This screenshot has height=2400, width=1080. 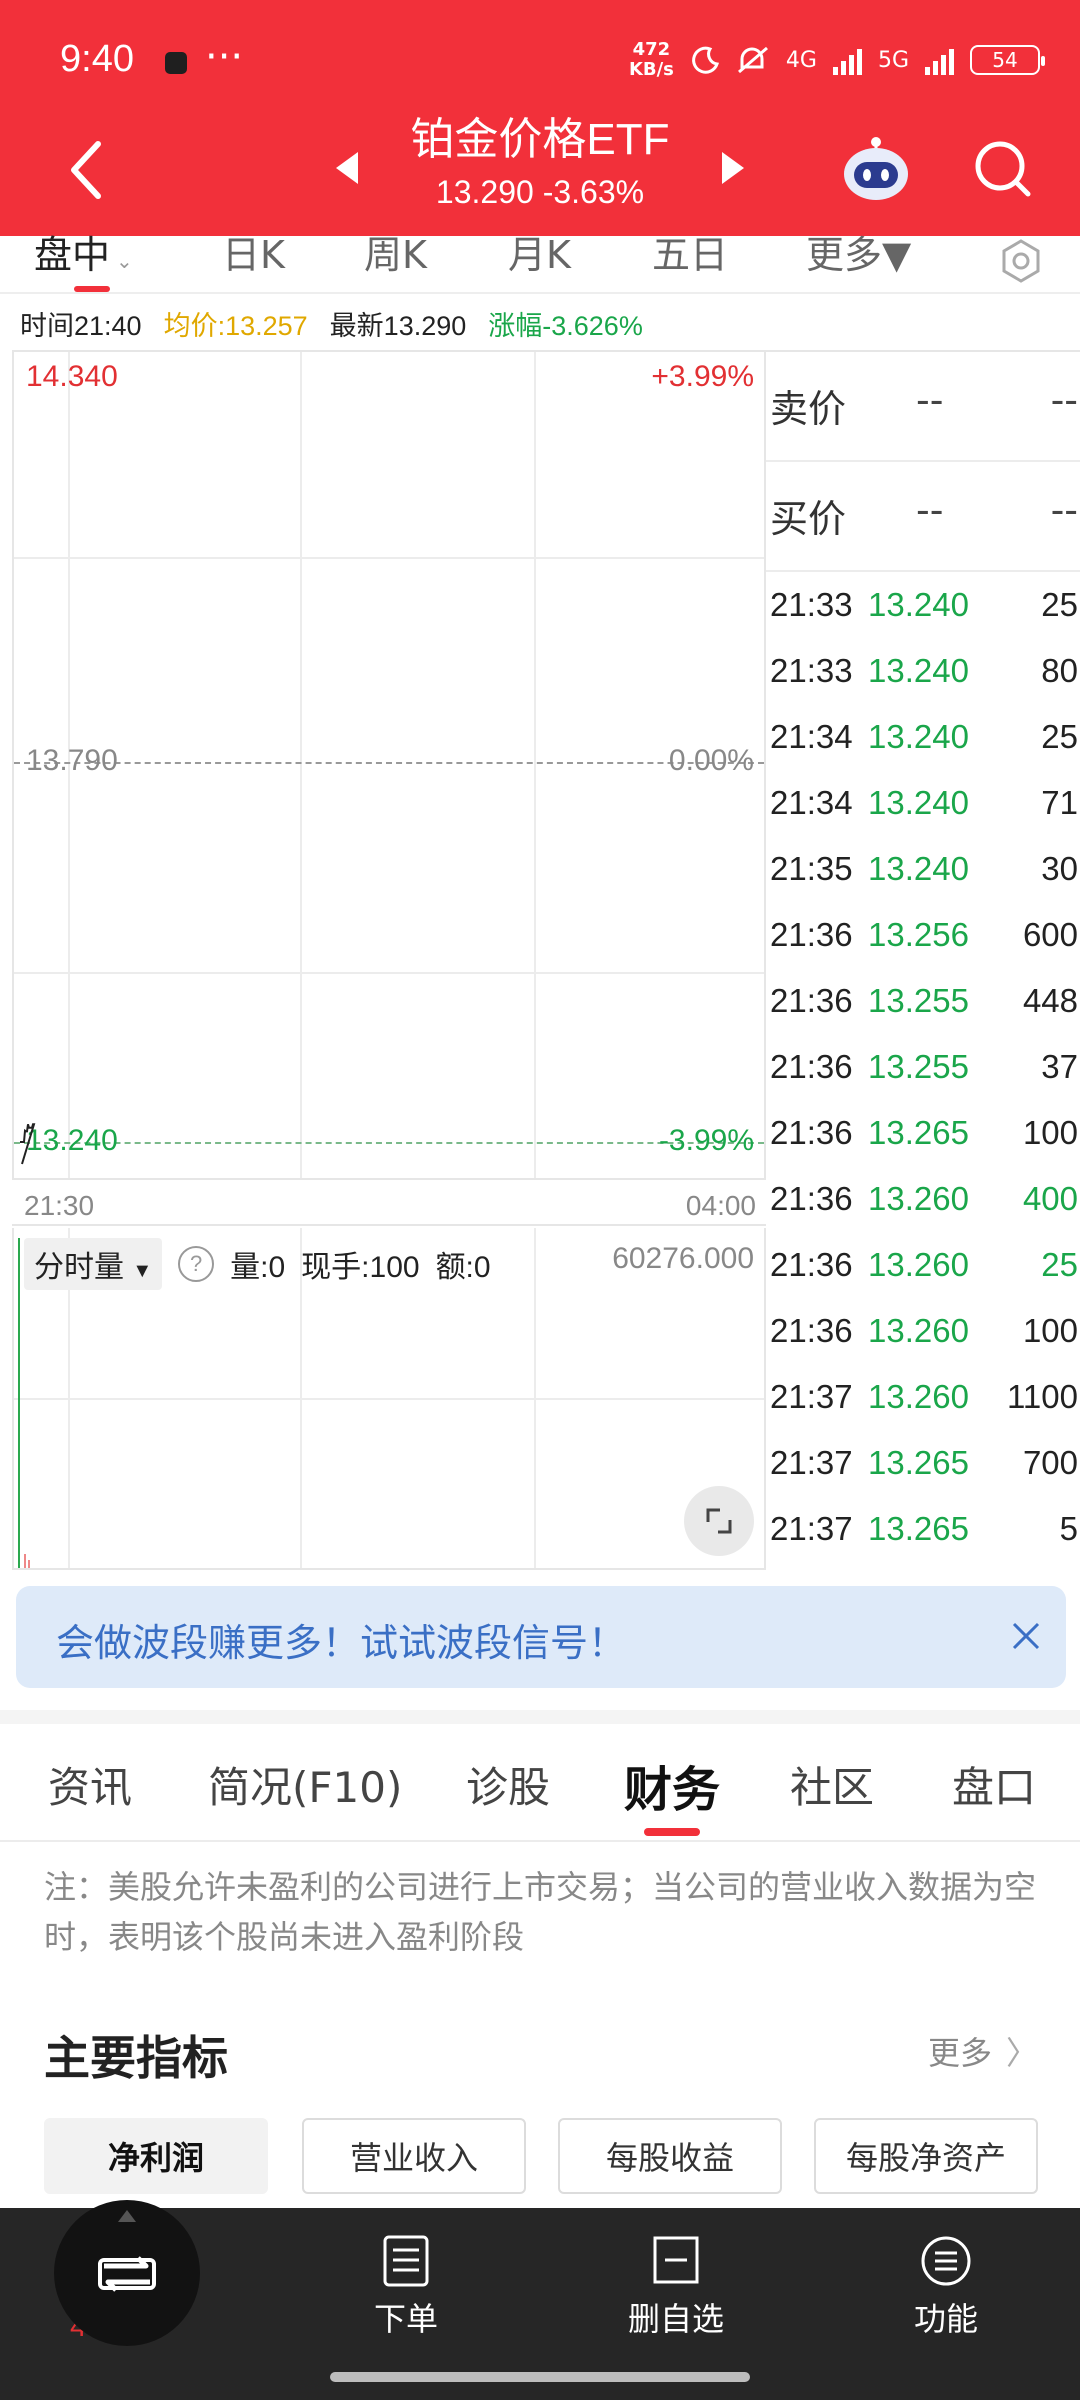 I want to click on info-avg-price: 均价:13.257, so click(x=235, y=326).